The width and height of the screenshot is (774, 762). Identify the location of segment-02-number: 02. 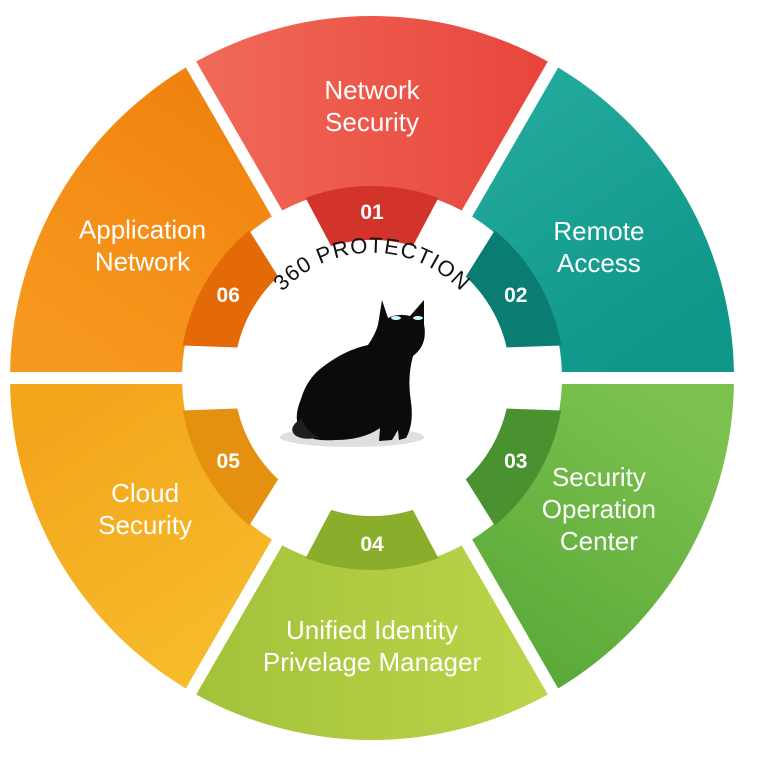
(515, 295).